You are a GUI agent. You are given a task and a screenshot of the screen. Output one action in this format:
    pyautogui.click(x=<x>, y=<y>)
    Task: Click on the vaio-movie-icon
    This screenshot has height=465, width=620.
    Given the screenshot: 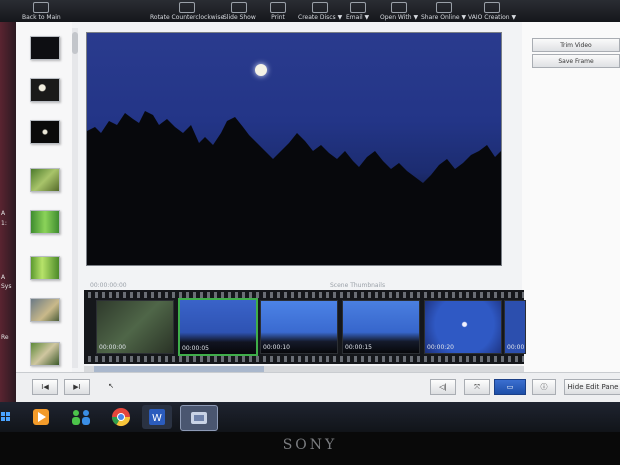 What is the action you would take?
    pyautogui.click(x=199, y=418)
    